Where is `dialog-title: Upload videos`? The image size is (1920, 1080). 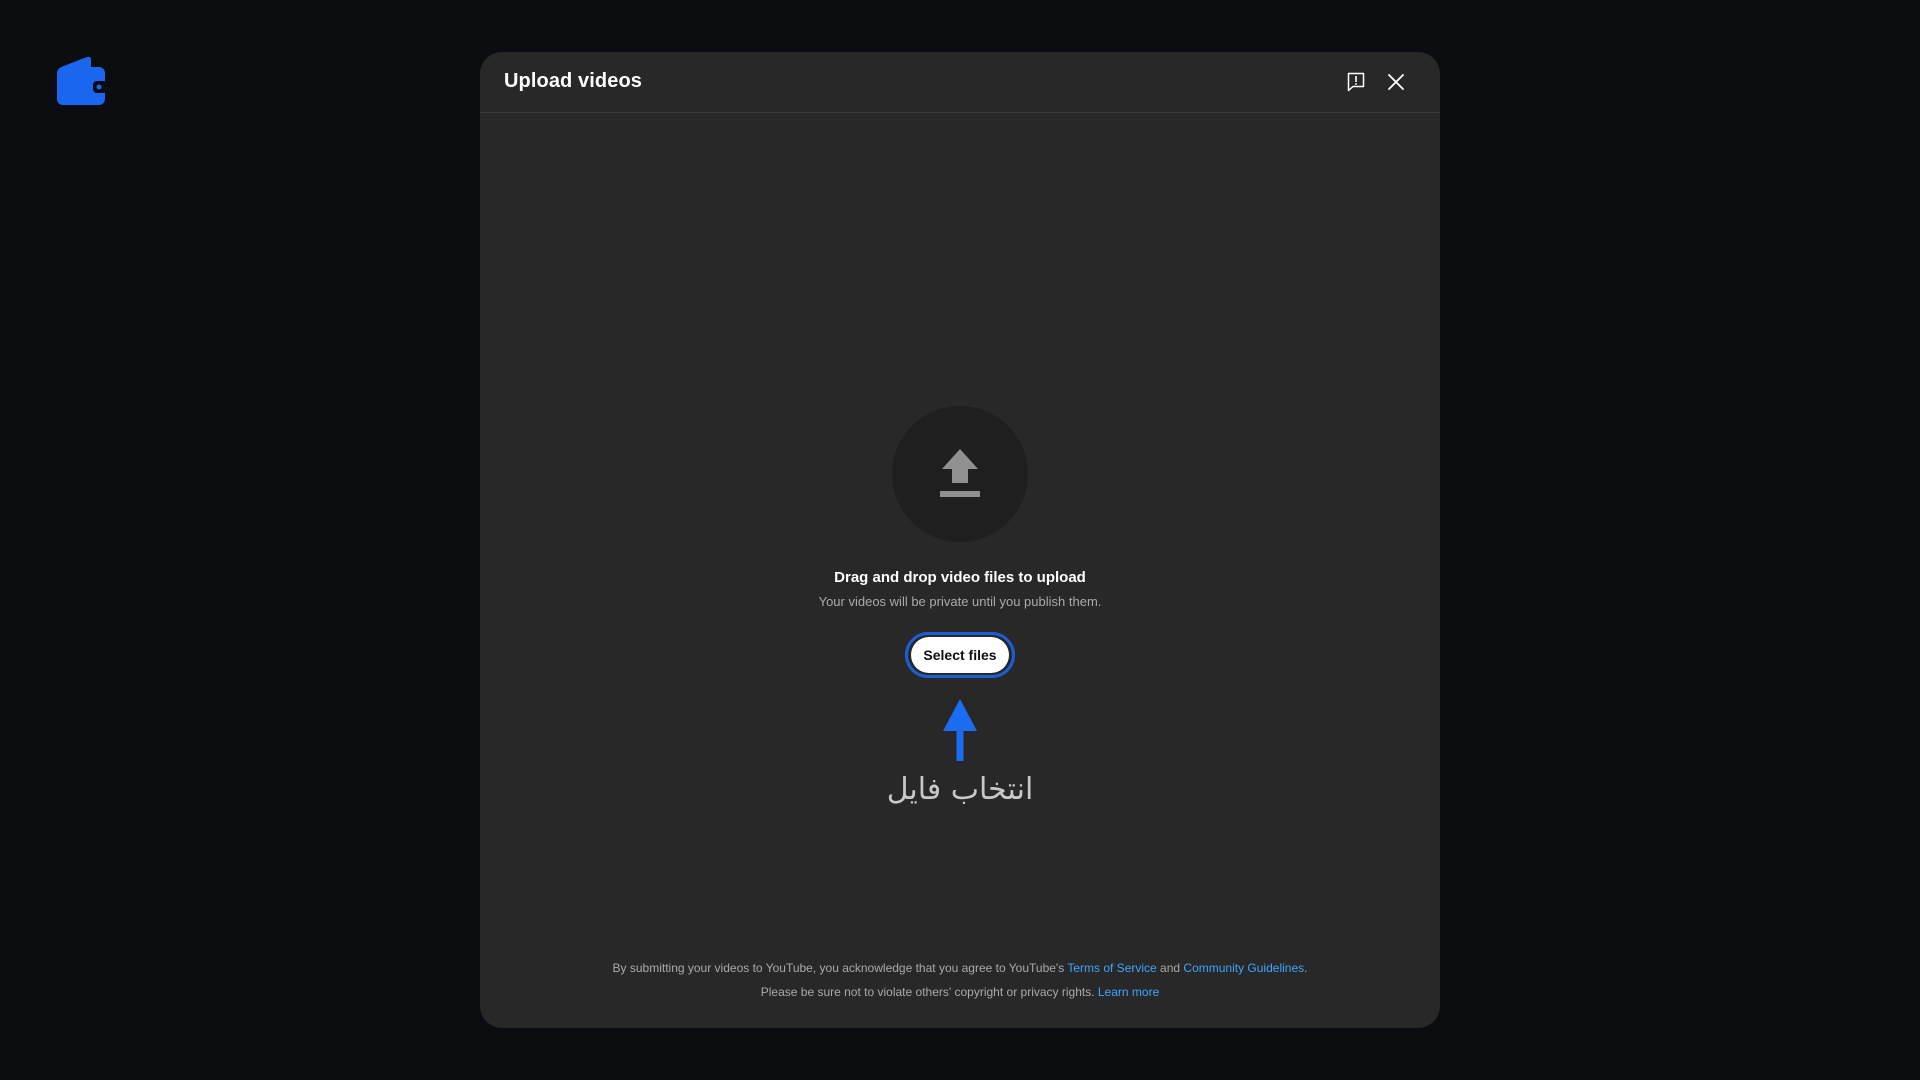 dialog-title: Upload videos is located at coordinates (573, 81).